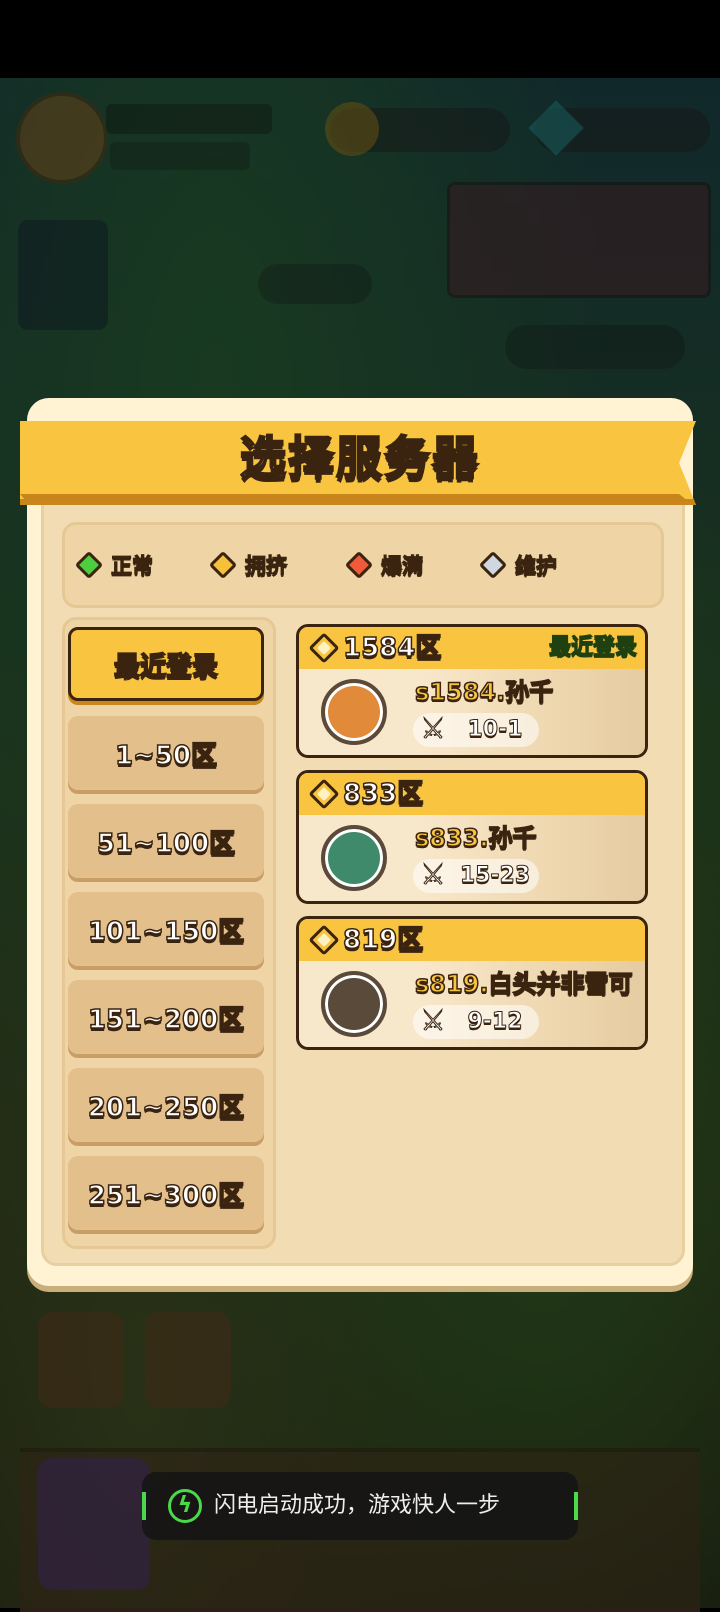  I want to click on legend-label: 爆满, so click(402, 566).